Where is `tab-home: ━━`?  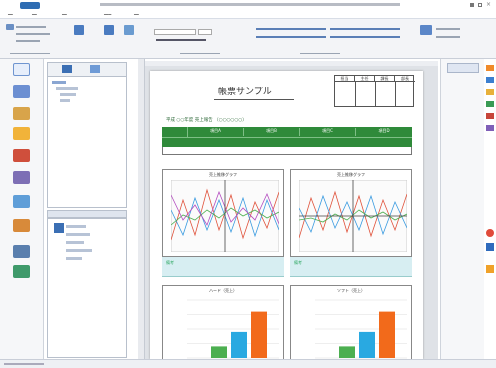
tab-home: ━━ is located at coordinates (34, 14).